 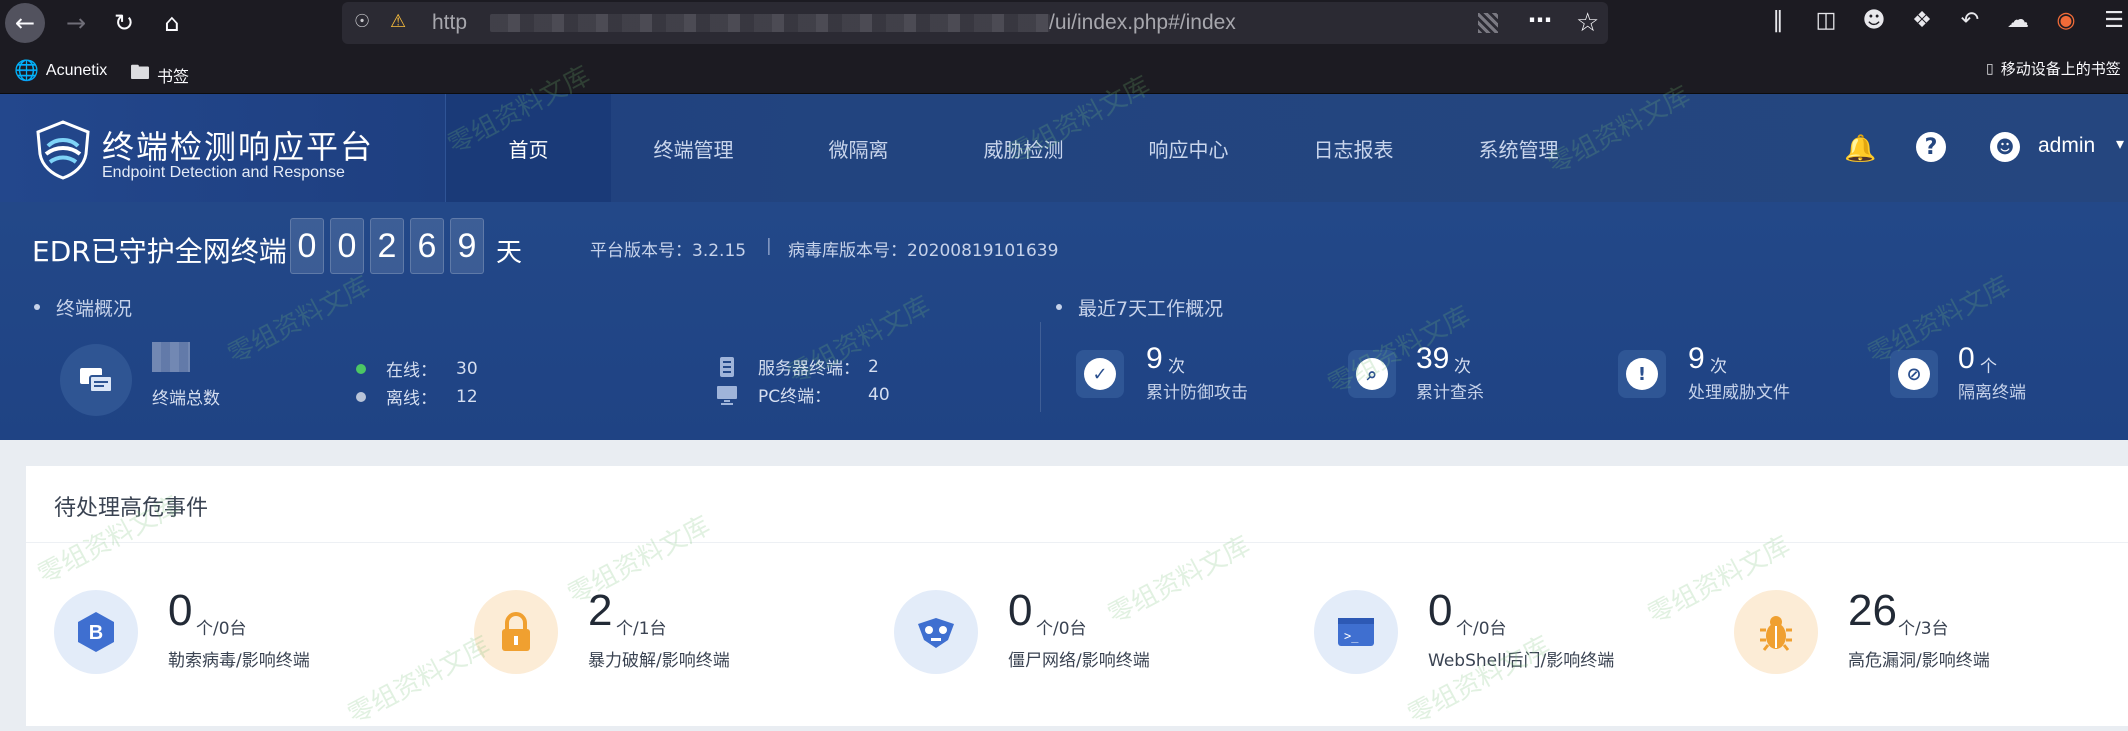 I want to click on username: admin, so click(x=2066, y=146).